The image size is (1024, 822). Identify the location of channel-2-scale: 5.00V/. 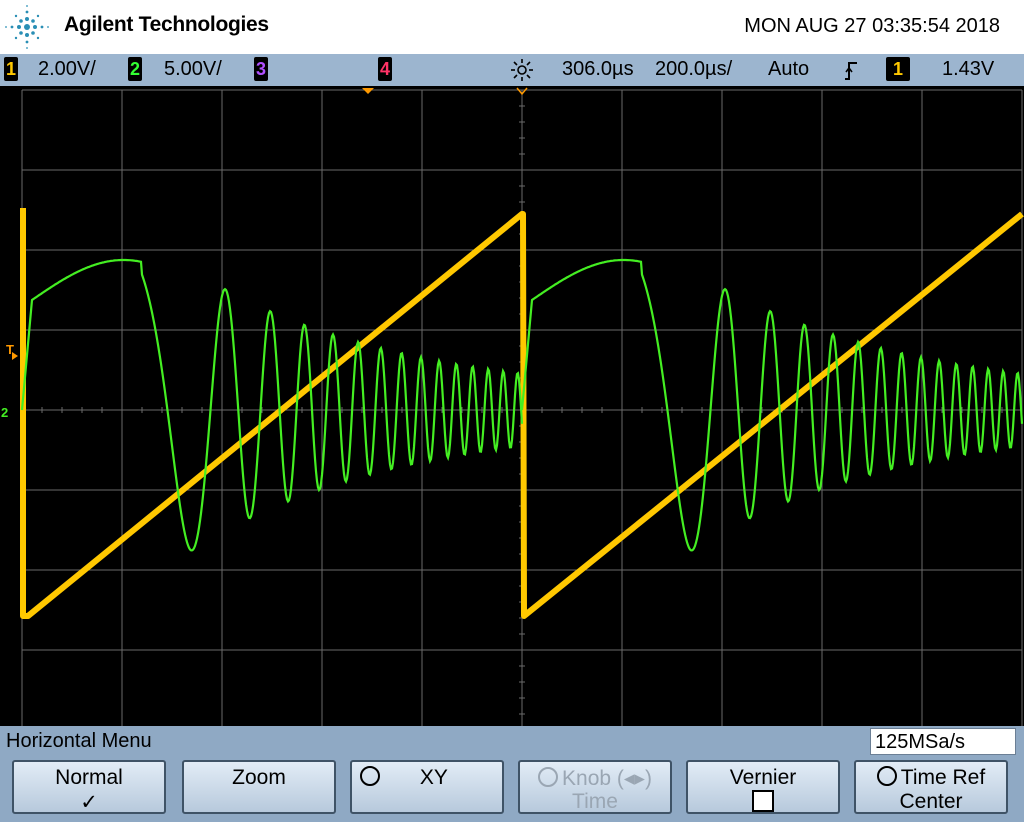
(193, 69).